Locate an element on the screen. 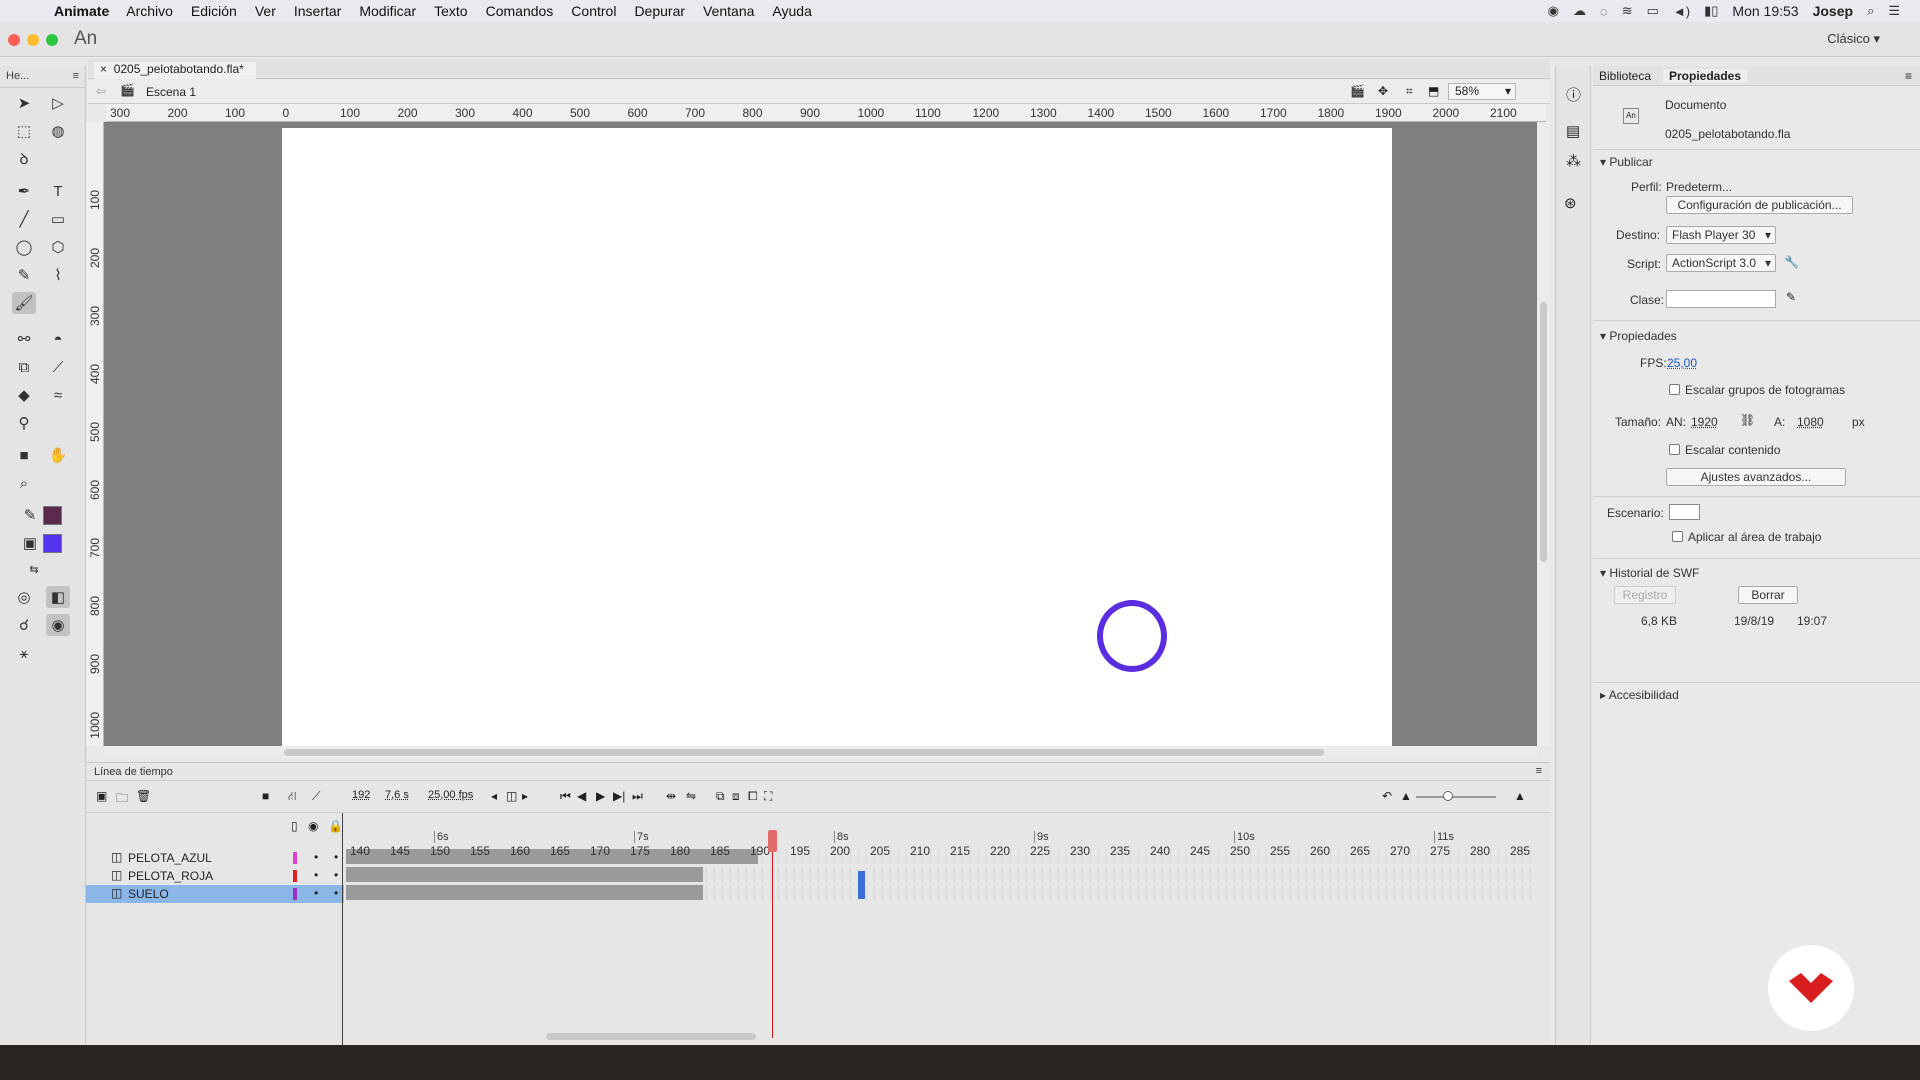 The height and width of the screenshot is (1080, 1920). bone-tool-icon: ⚯ is located at coordinates (24, 339).